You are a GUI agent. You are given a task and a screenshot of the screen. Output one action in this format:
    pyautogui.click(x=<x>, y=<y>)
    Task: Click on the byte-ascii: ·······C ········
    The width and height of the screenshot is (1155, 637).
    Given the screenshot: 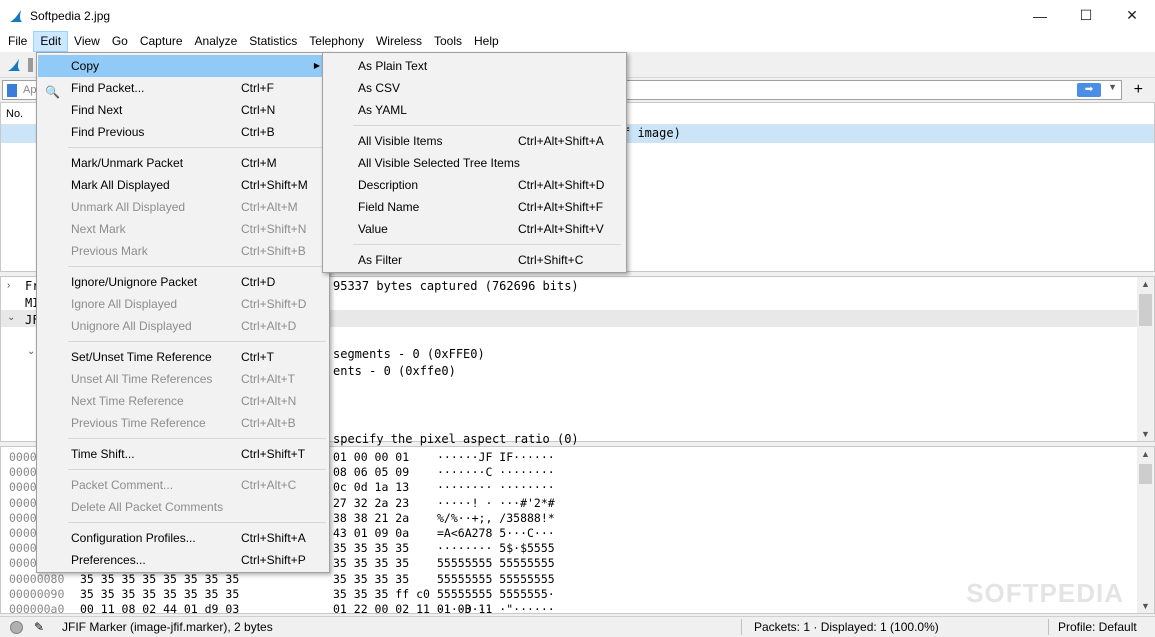 What is the action you would take?
    pyautogui.click(x=496, y=472)
    